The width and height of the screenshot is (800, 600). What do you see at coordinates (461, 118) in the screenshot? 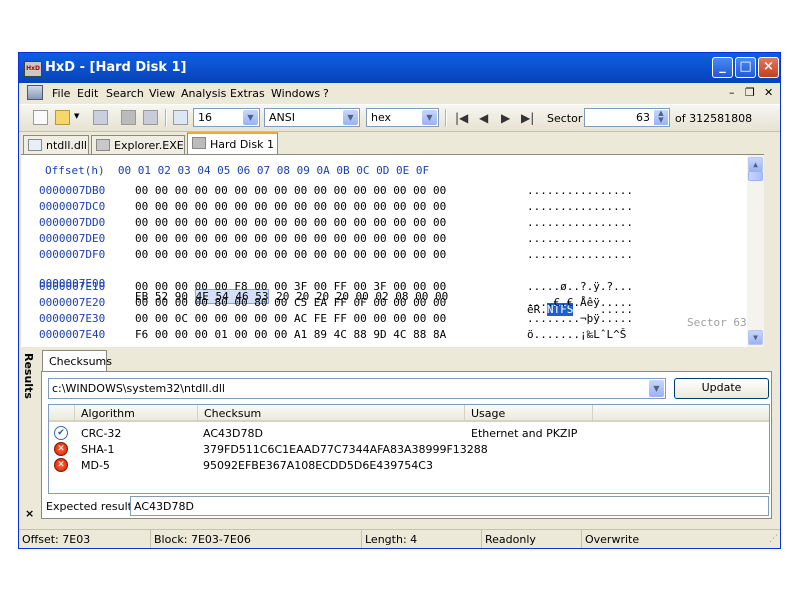
I see `first-sector-icon: |◀` at bounding box center [461, 118].